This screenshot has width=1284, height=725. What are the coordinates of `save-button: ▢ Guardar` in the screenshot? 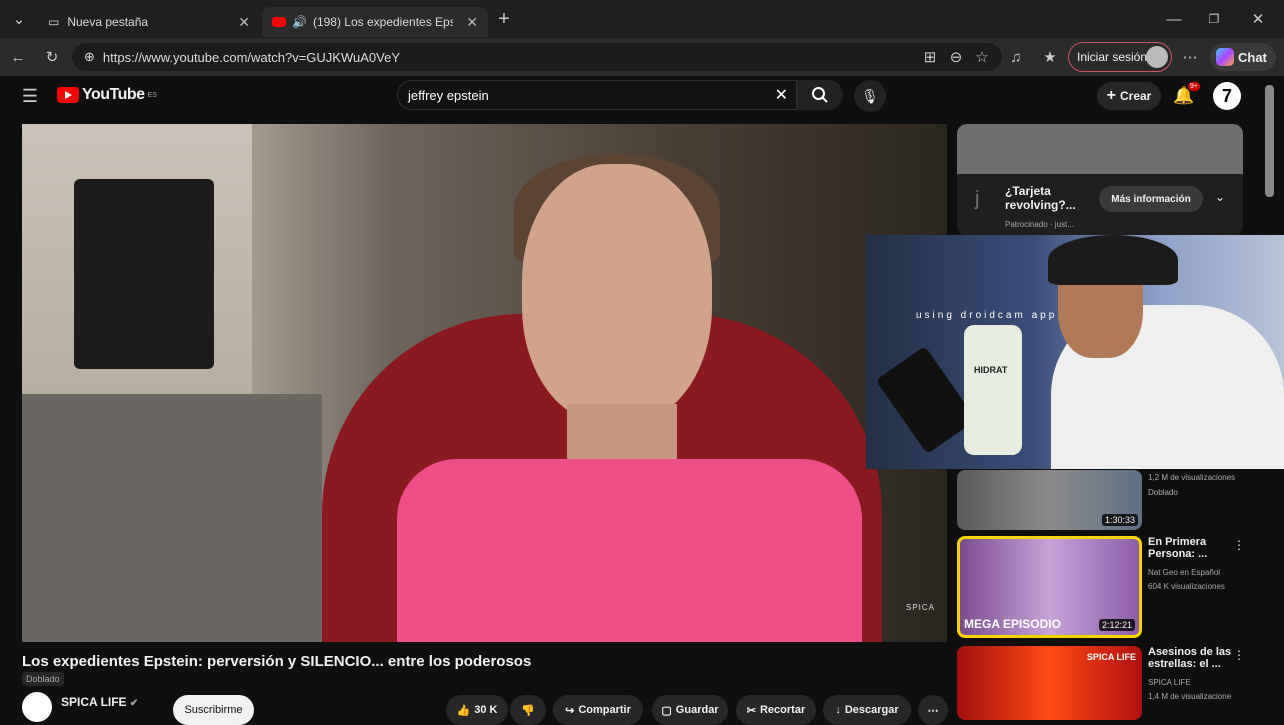 It's located at (690, 710).